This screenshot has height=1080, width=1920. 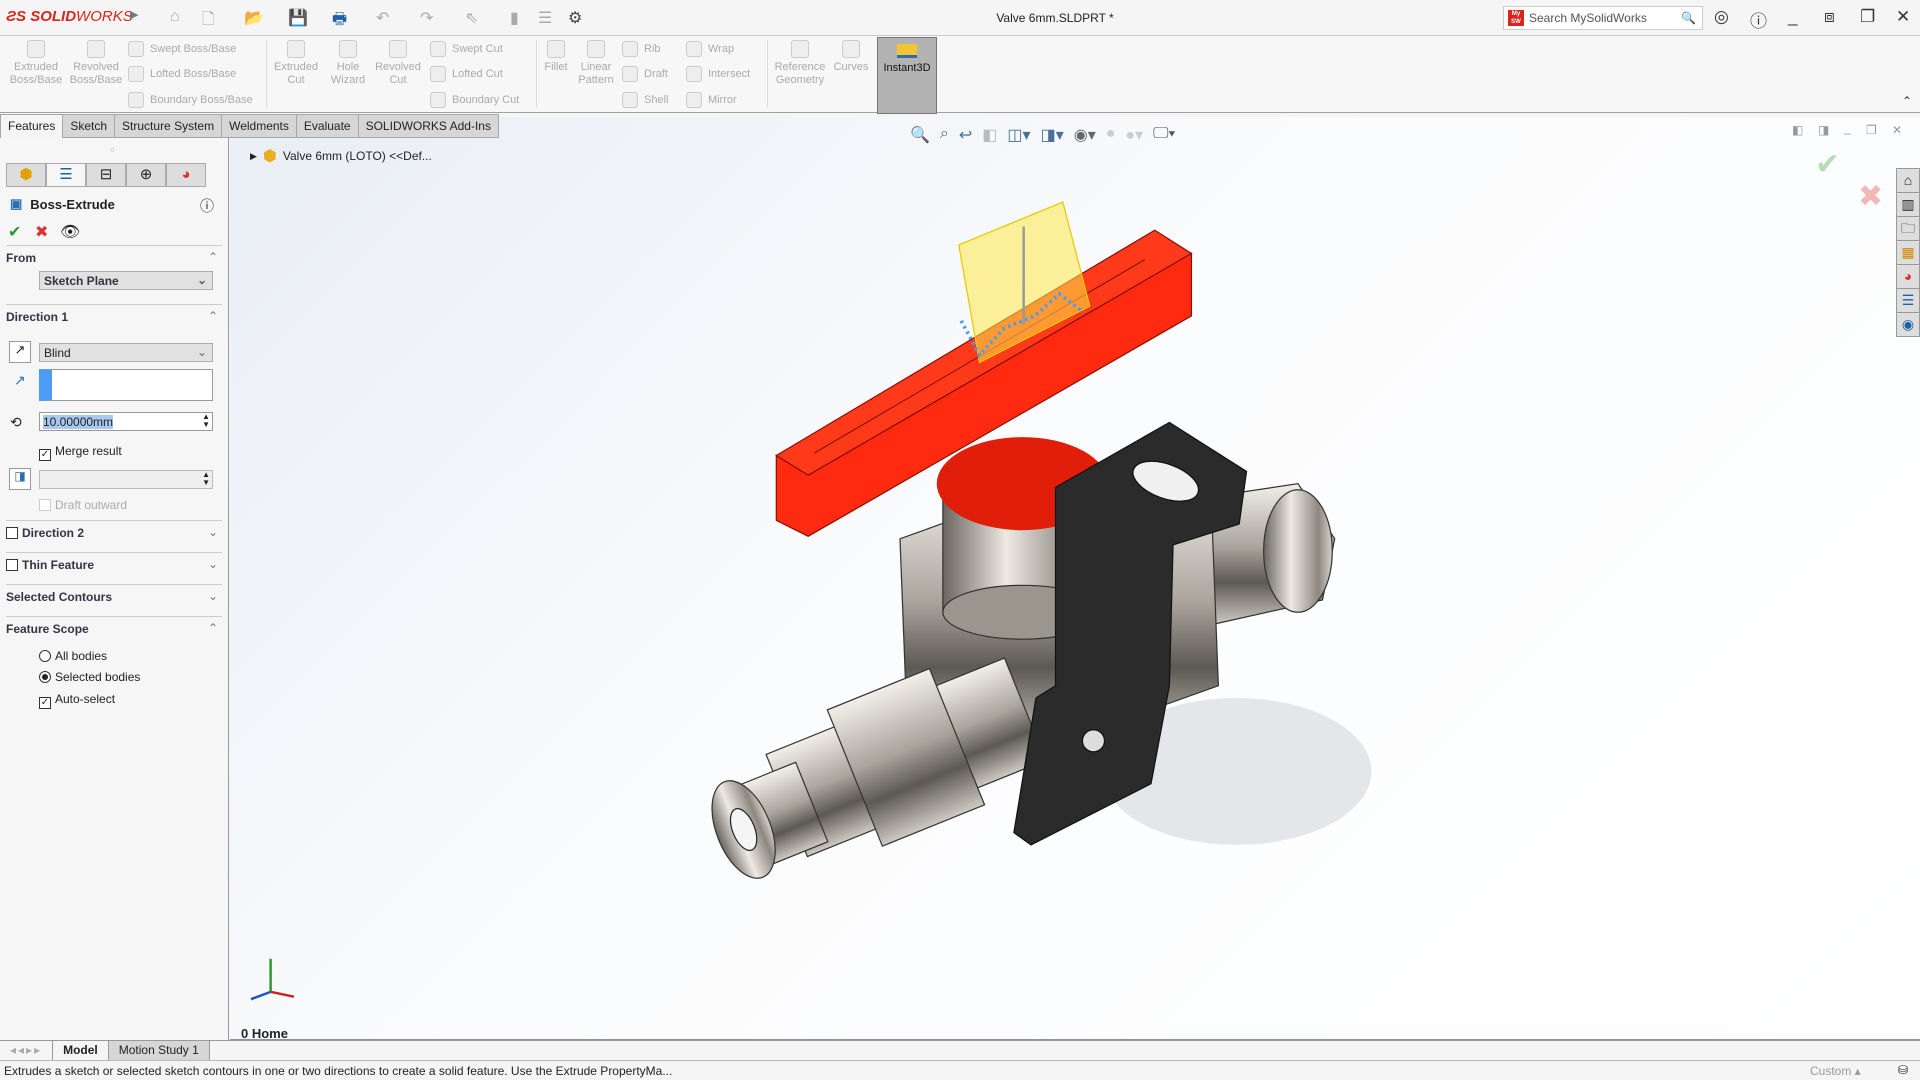 What do you see at coordinates (1792, 17) in the screenshot?
I see `minimize-button: _` at bounding box center [1792, 17].